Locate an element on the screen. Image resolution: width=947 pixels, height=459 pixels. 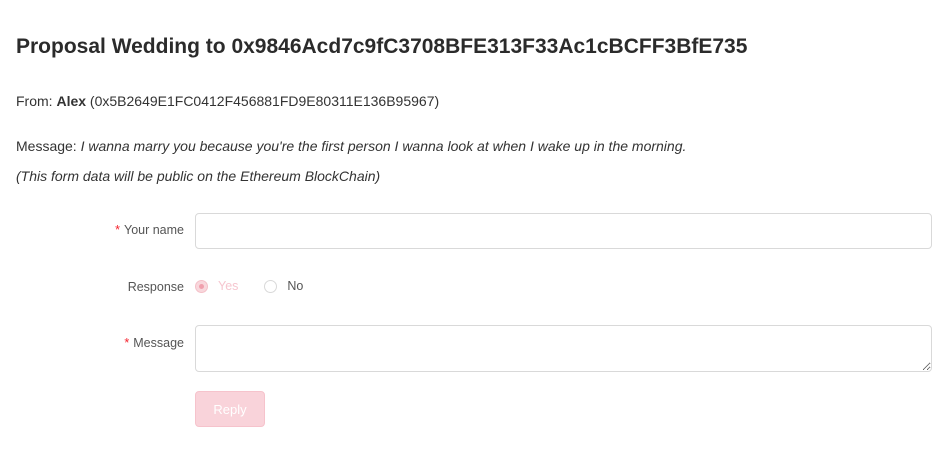
response-yes-label: Yes is located at coordinates (228, 286).